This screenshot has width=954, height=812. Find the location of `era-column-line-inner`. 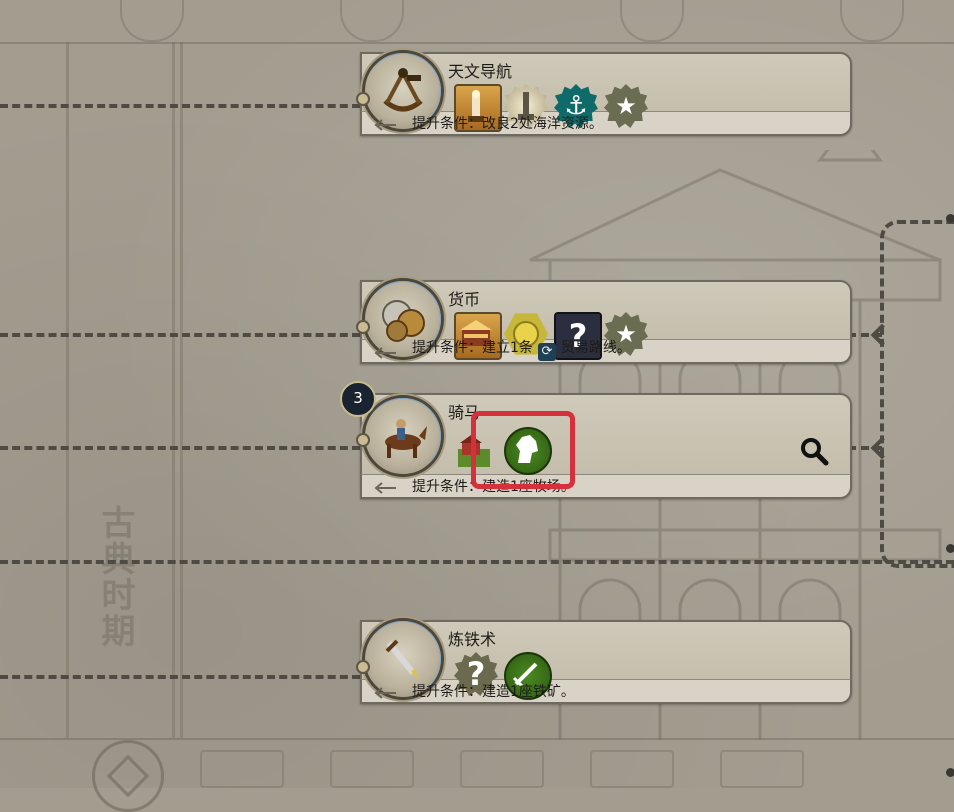

era-column-line-inner is located at coordinates (181, 390).